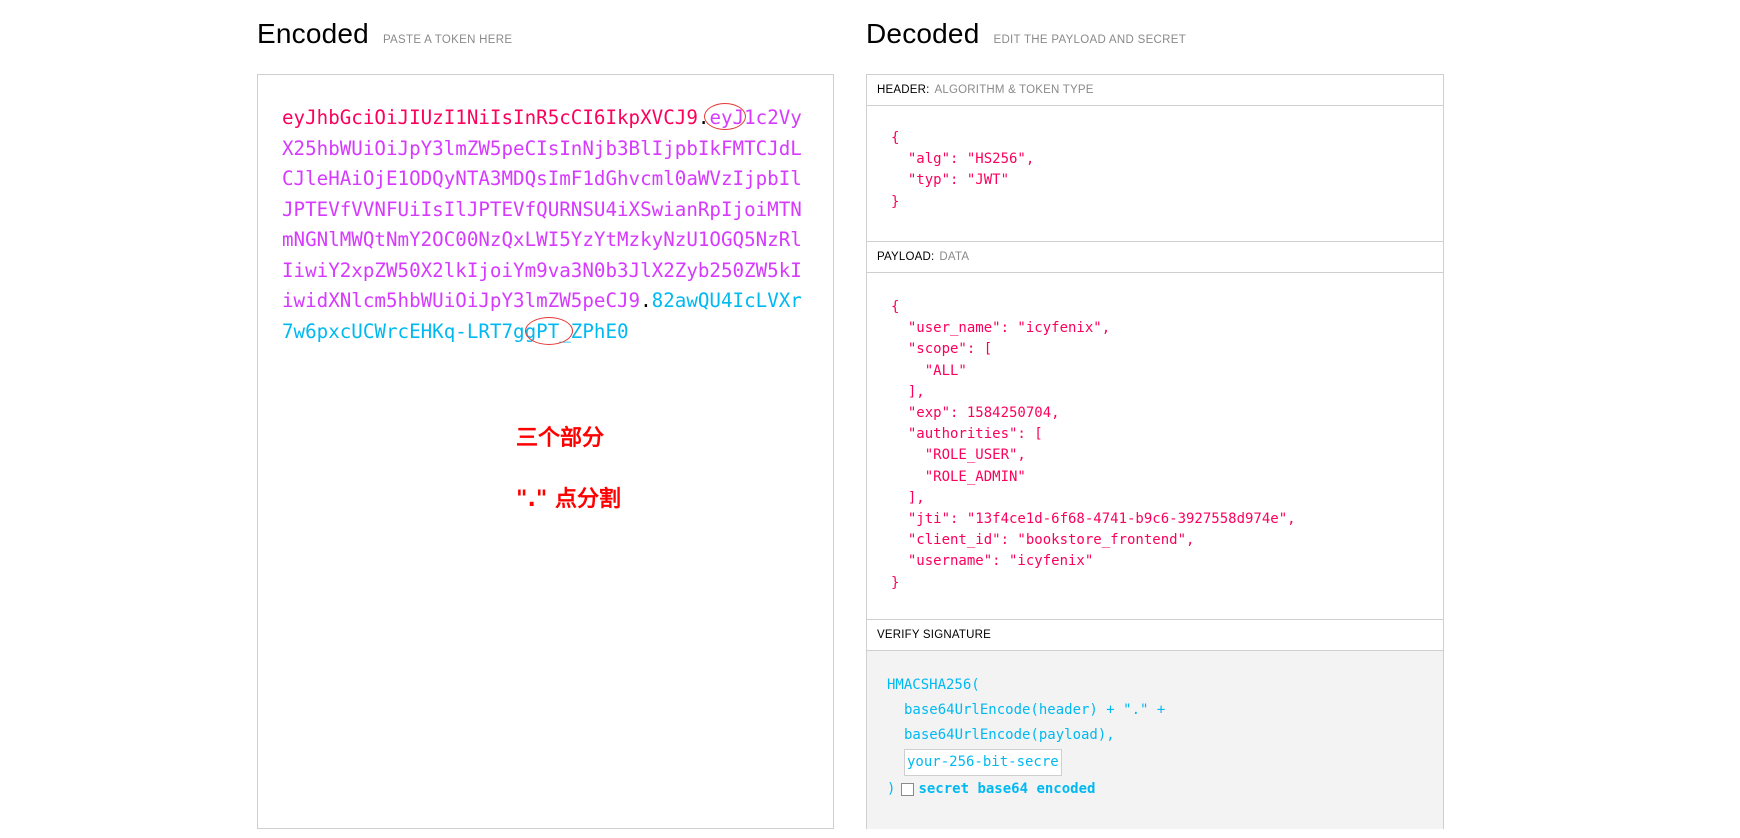 The width and height of the screenshot is (1740, 838). Describe the element at coordinates (934, 635) in the screenshot. I see `signature-label: VERIFY SIGNATURE` at that location.